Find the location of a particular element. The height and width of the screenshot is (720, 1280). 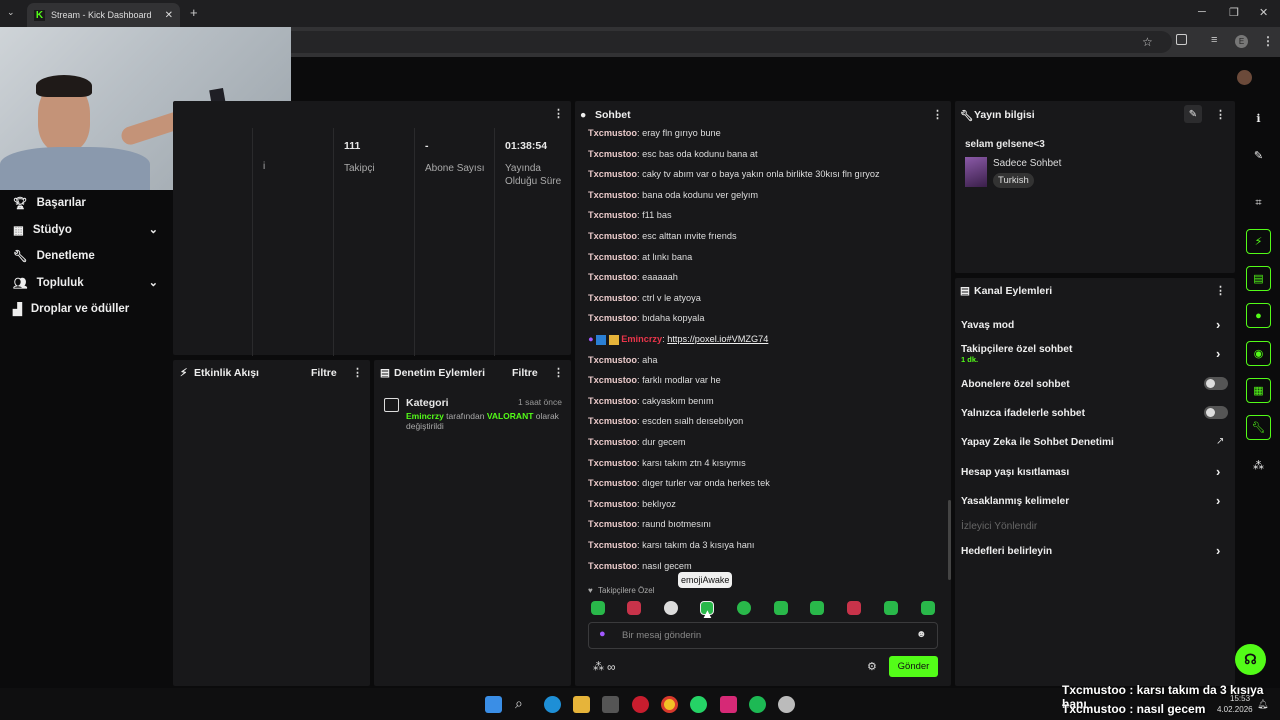

emoji-picker-icon: ☻ is located at coordinates (921, 634).